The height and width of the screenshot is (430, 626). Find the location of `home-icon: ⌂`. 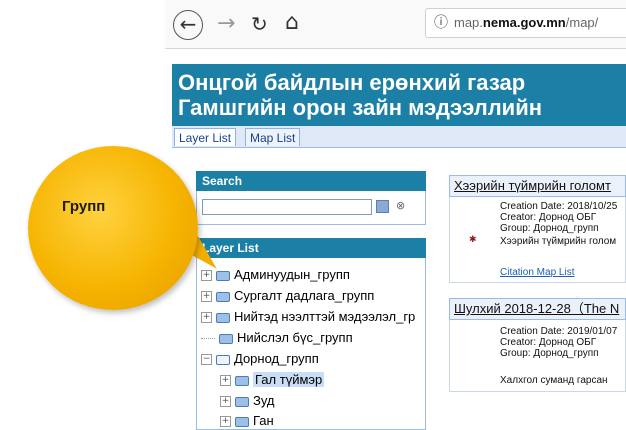

home-icon: ⌂ is located at coordinates (292, 23).